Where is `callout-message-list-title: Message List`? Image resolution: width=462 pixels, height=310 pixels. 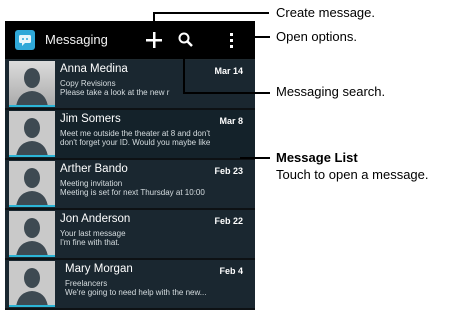 callout-message-list-title: Message List is located at coordinates (317, 157).